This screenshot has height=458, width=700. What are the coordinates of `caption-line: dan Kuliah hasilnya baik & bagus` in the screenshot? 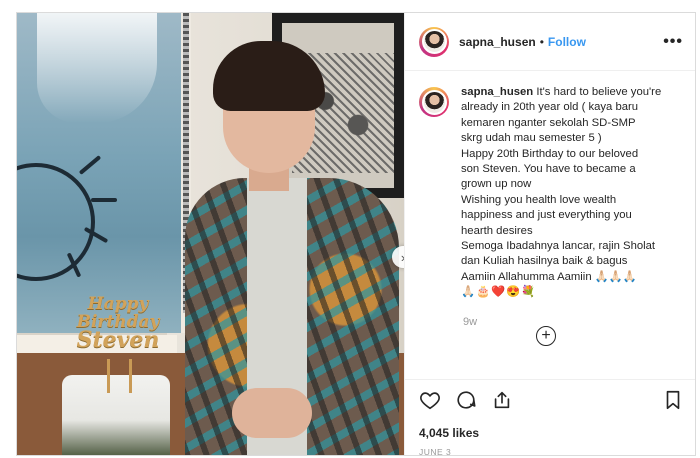 It's located at (544, 261).